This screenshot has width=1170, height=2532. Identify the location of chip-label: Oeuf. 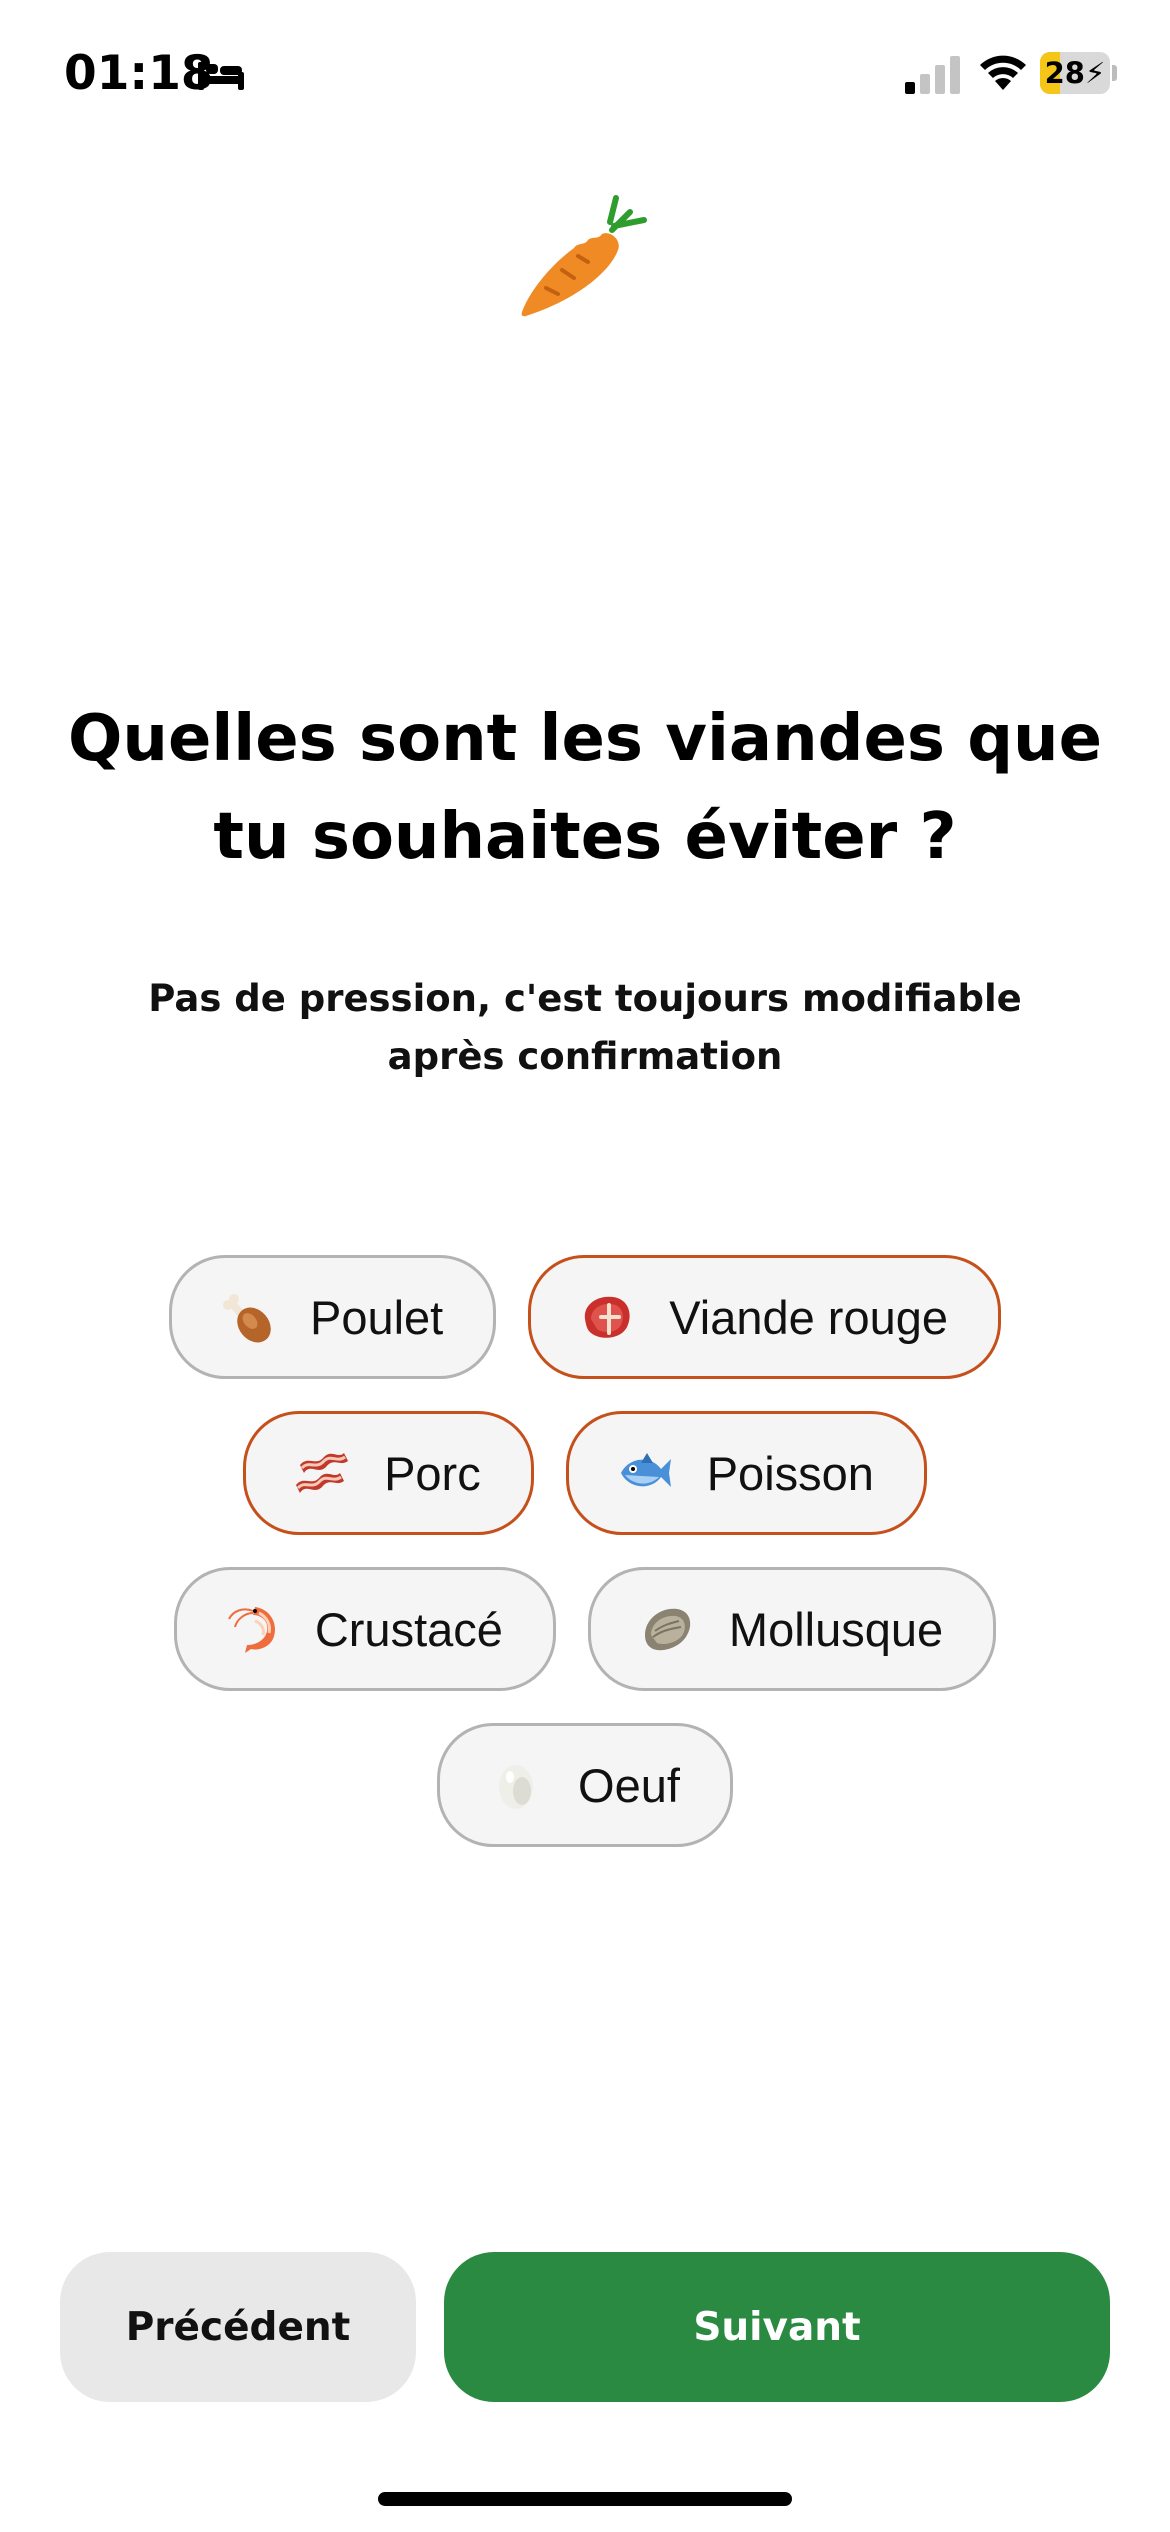
(629, 1785).